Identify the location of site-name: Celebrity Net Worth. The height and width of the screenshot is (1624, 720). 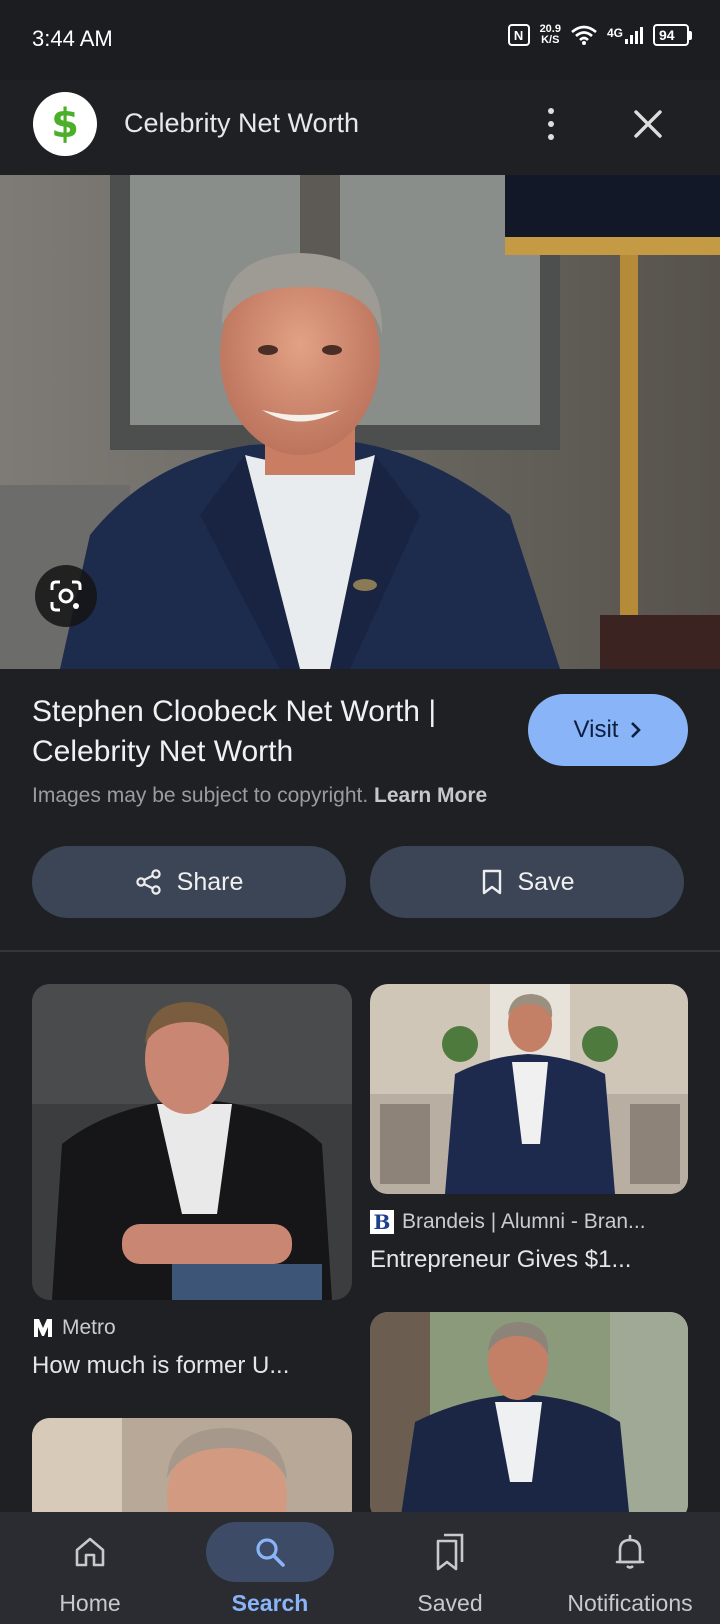
(241, 123).